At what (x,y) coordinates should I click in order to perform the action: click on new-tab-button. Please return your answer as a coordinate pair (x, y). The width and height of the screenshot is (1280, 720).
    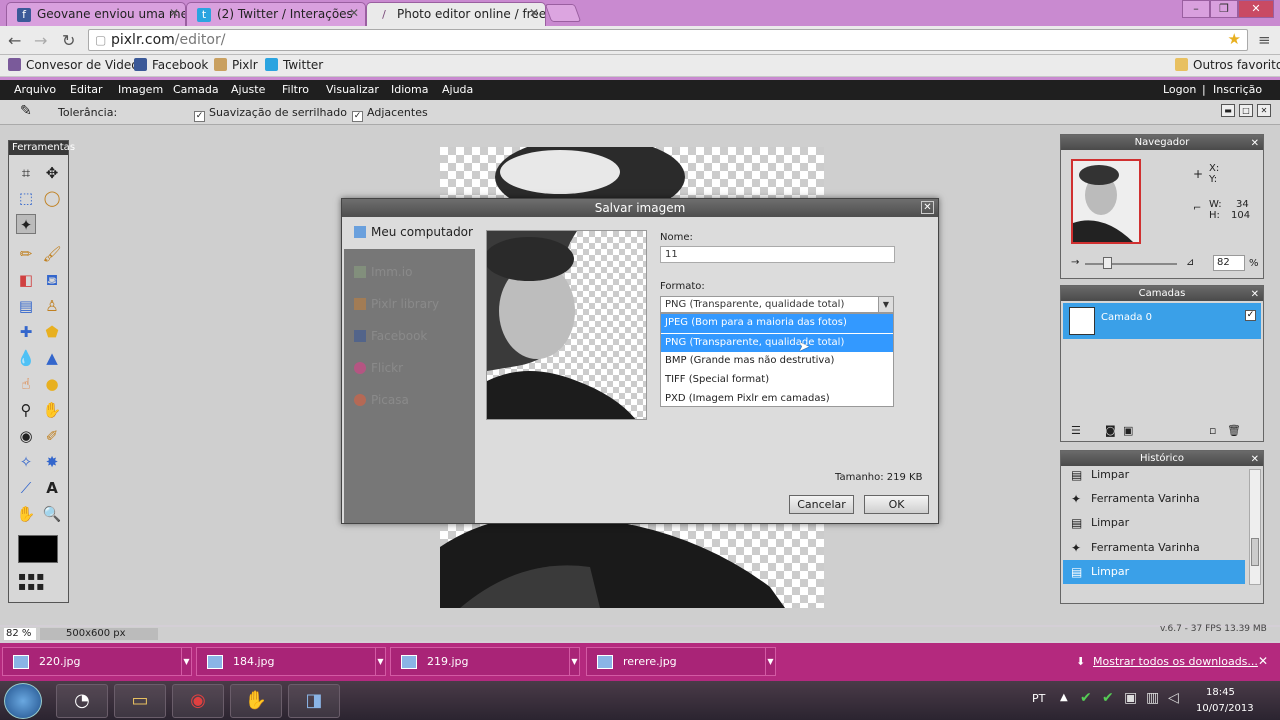
    Looking at the image, I should click on (563, 13).